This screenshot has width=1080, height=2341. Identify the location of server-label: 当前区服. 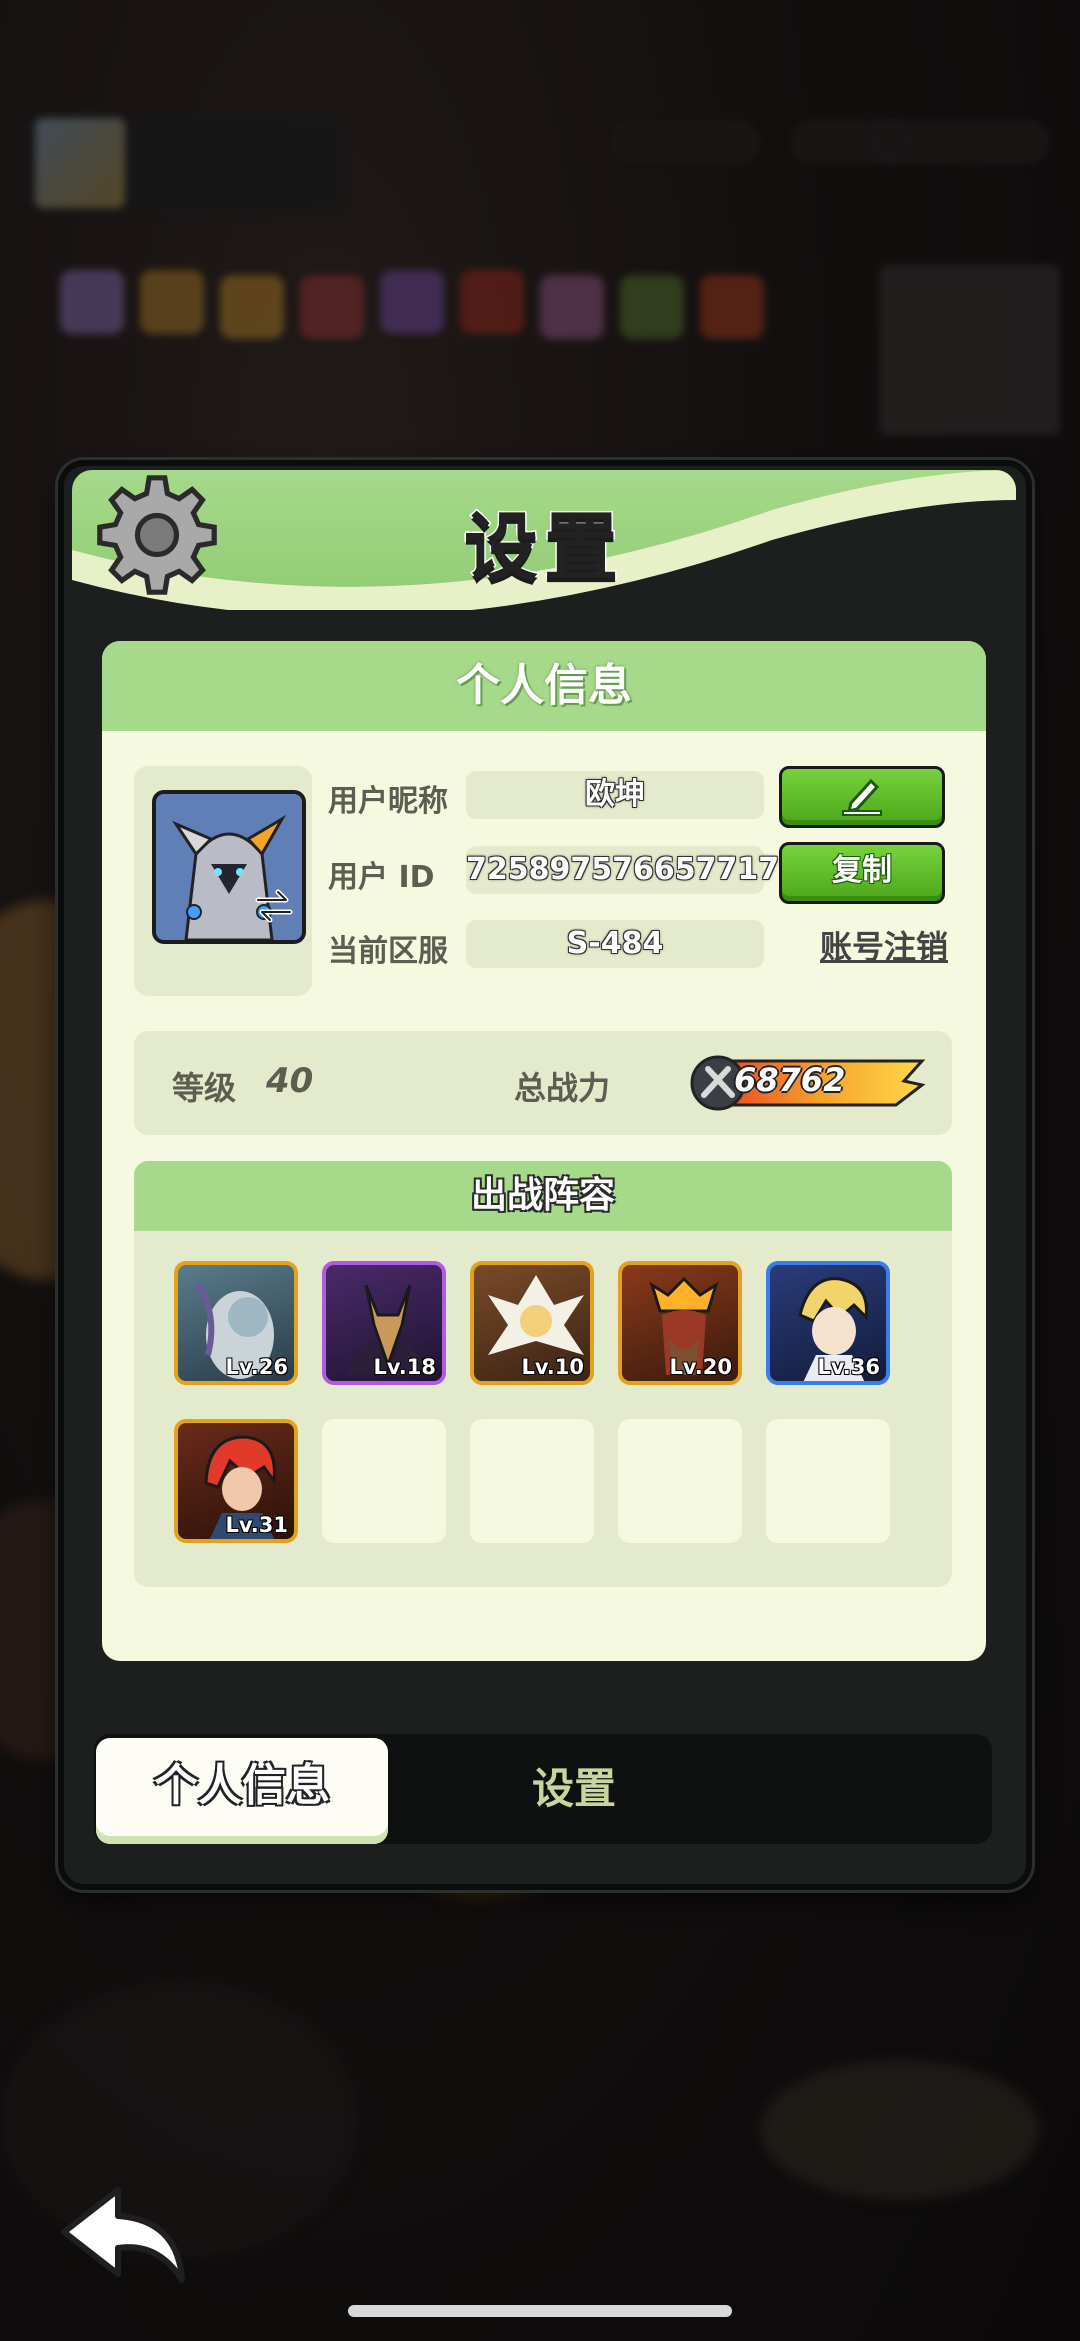
(388, 951).